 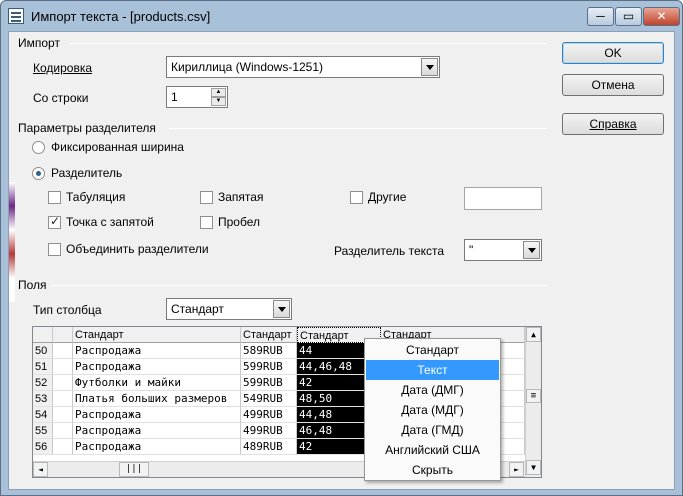 What do you see at coordinates (600, 16) in the screenshot?
I see `minimize-button: ─` at bounding box center [600, 16].